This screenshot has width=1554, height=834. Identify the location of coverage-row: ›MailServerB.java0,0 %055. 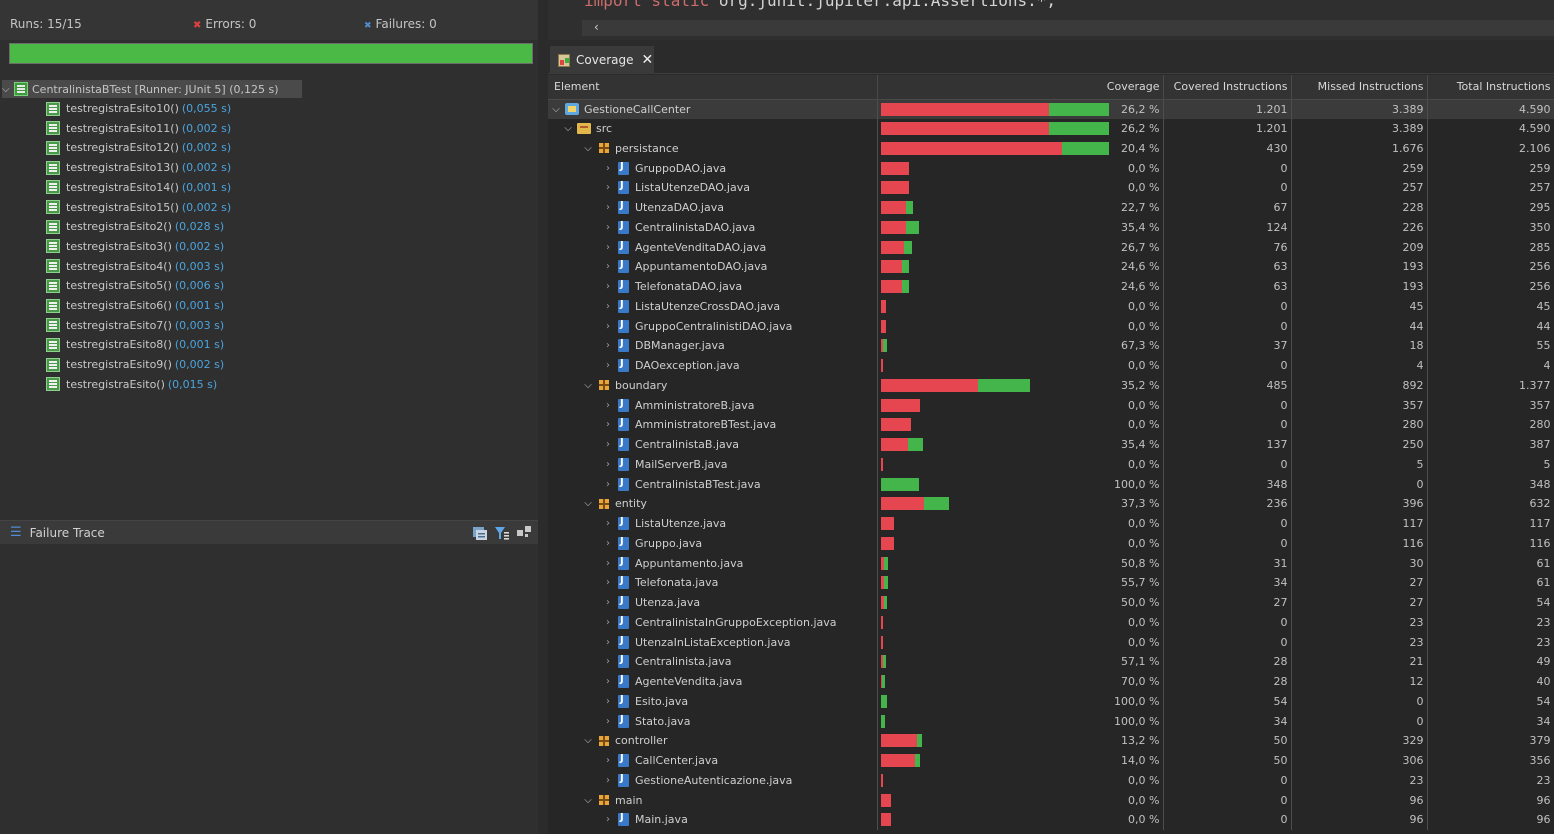
(1051, 464).